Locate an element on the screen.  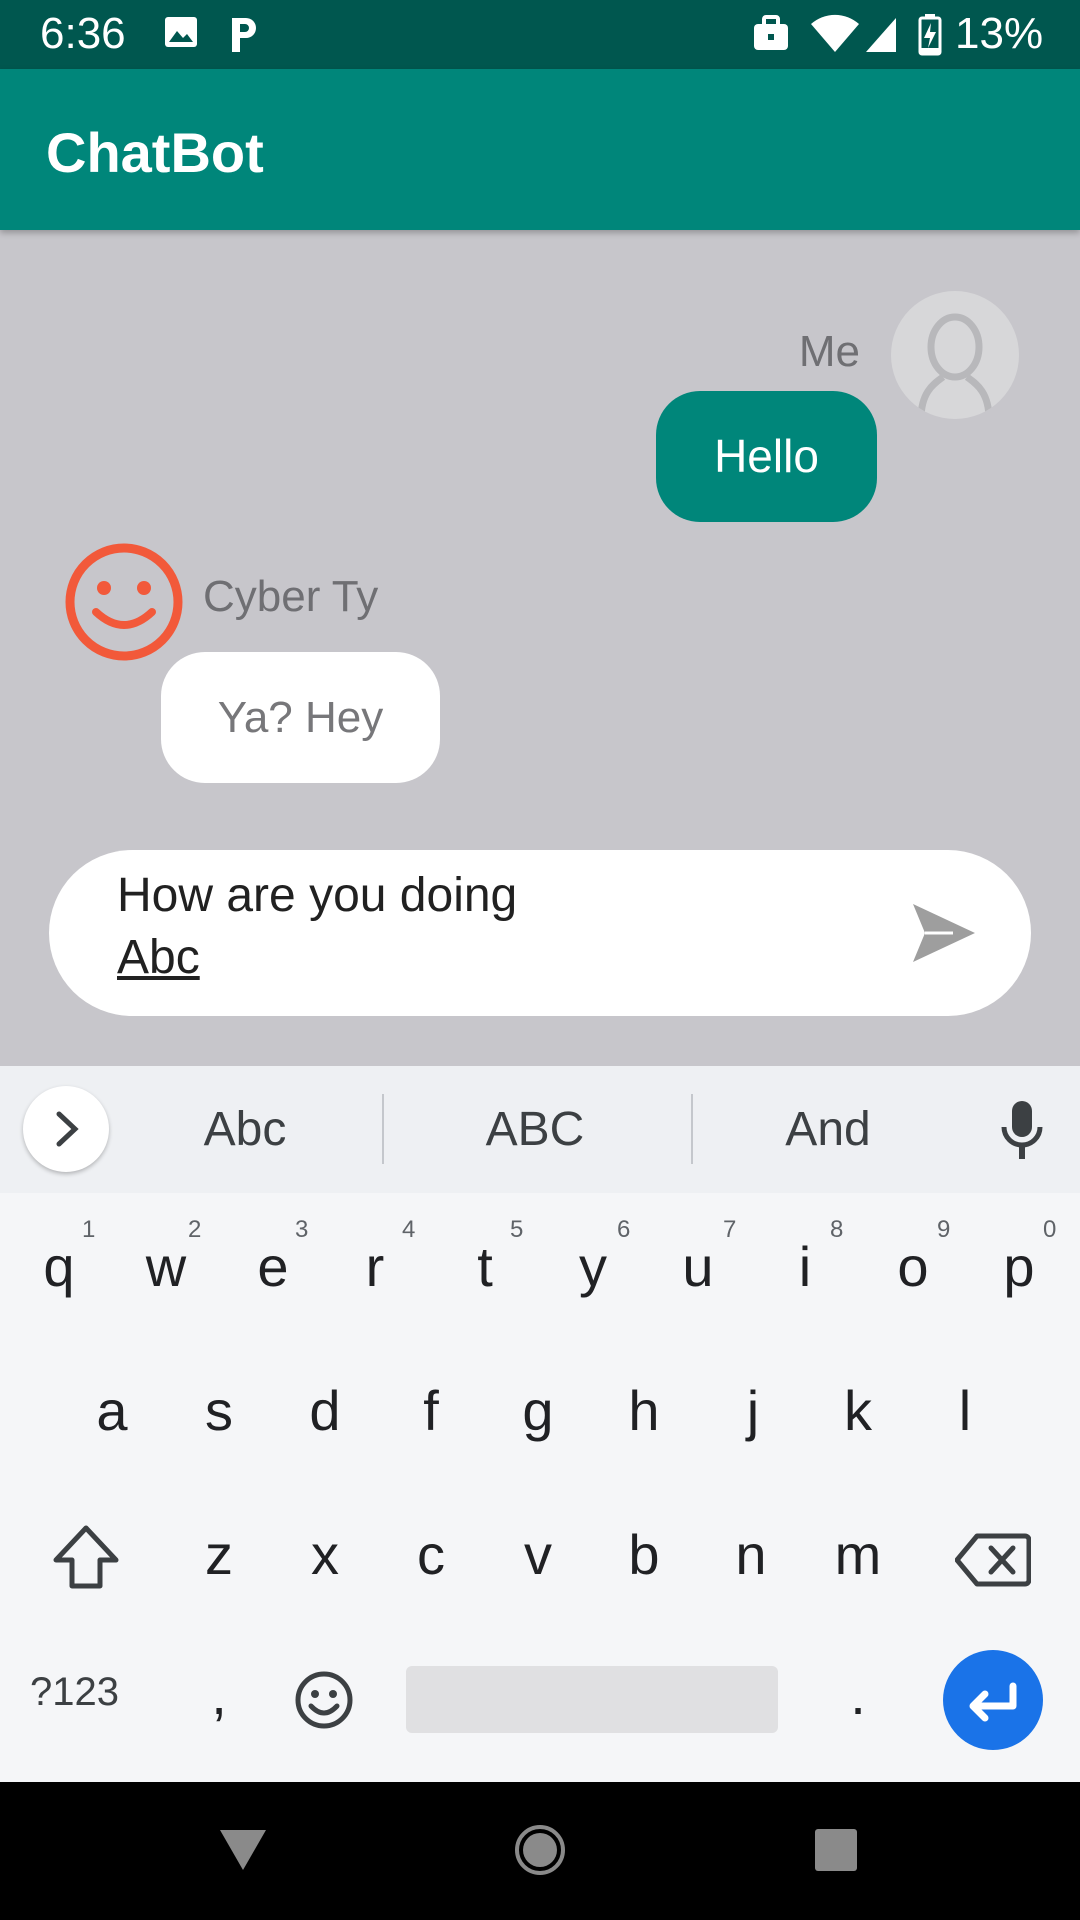
home-icon is located at coordinates (540, 1850).